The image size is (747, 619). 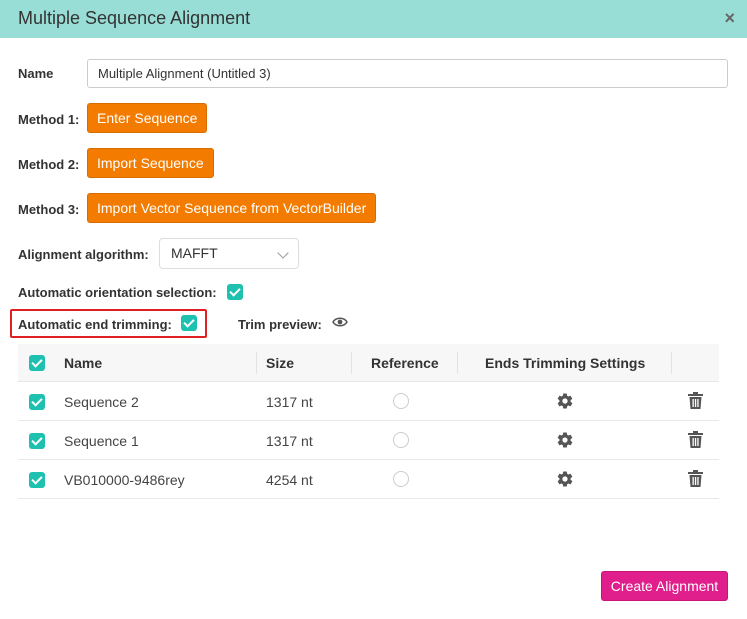 I want to click on method1-label: Method 1:, so click(x=49, y=119).